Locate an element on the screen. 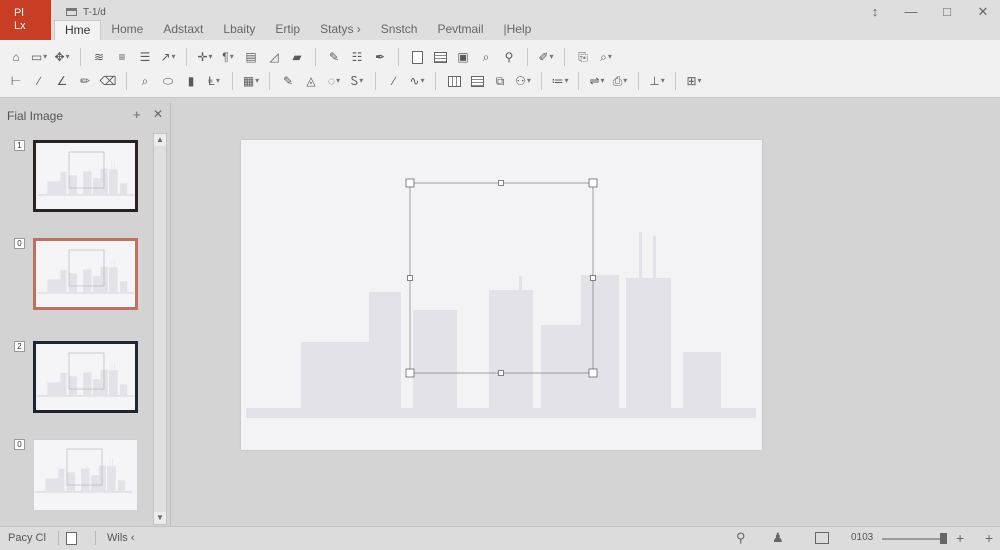 Image resolution: width=1000 pixels, height=550 pixels. curve-icon: ∿ is located at coordinates (417, 81).